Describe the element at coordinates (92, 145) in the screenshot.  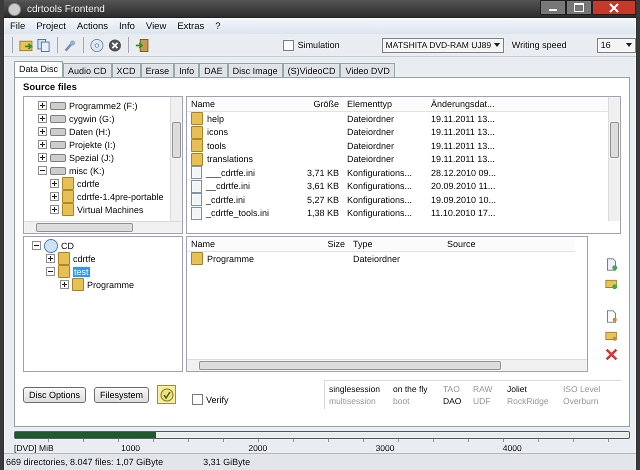
I see `tree-item: Projekte (I:)` at that location.